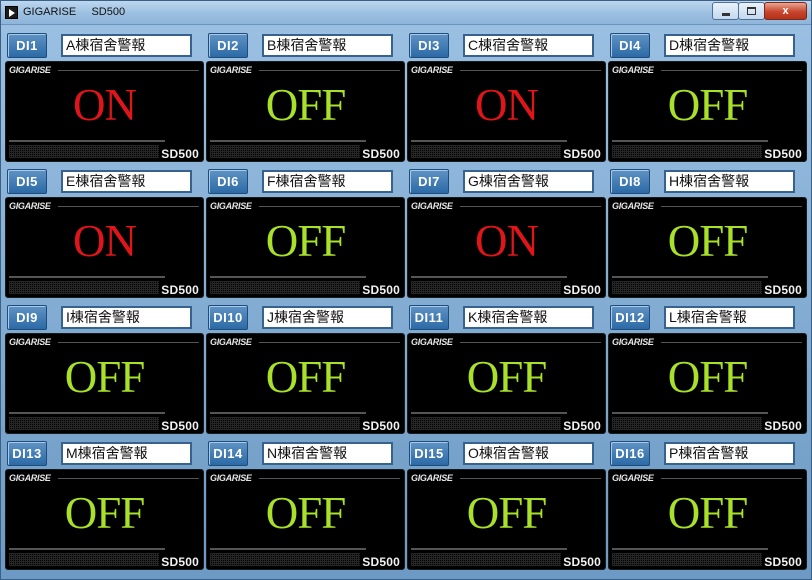  Describe the element at coordinates (74, 12) in the screenshot. I see `window-title: GIGARISE SD500` at that location.